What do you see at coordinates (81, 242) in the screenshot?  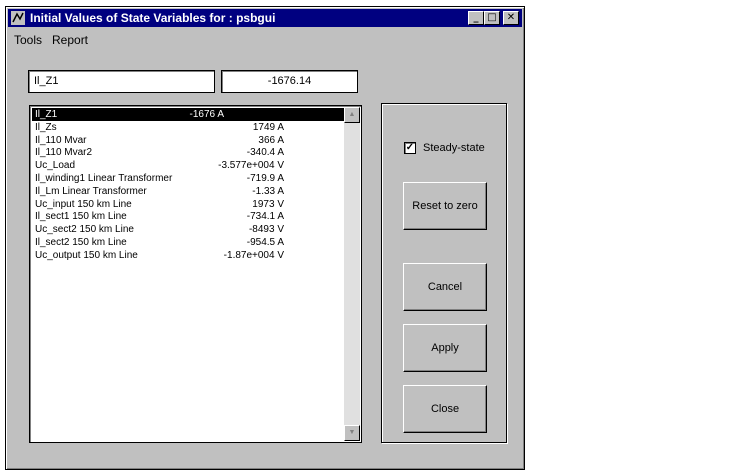 I see `list-item-name: Il_sect2 150 km Line` at bounding box center [81, 242].